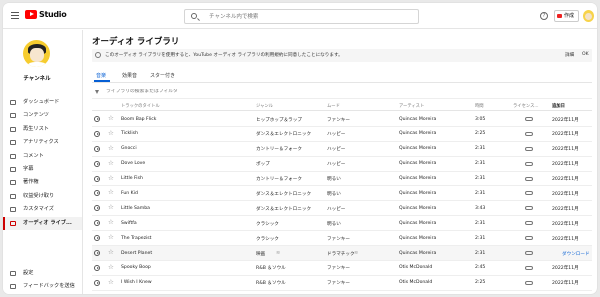 The width and height of the screenshot is (600, 297). I want to click on youtube-logo-icon, so click(31, 14).